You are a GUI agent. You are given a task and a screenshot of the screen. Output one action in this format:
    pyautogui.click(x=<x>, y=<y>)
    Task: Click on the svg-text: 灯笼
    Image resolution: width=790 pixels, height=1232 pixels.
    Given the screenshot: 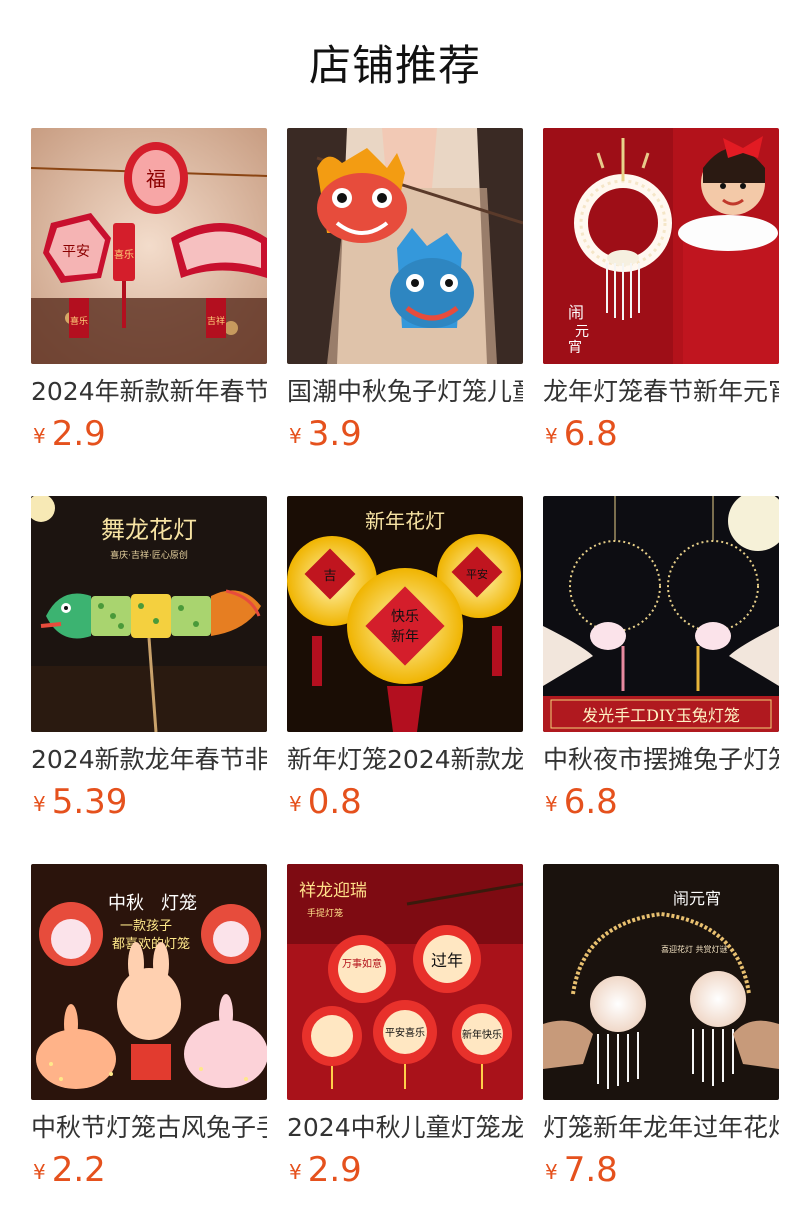 What is the action you would take?
    pyautogui.click(x=179, y=903)
    